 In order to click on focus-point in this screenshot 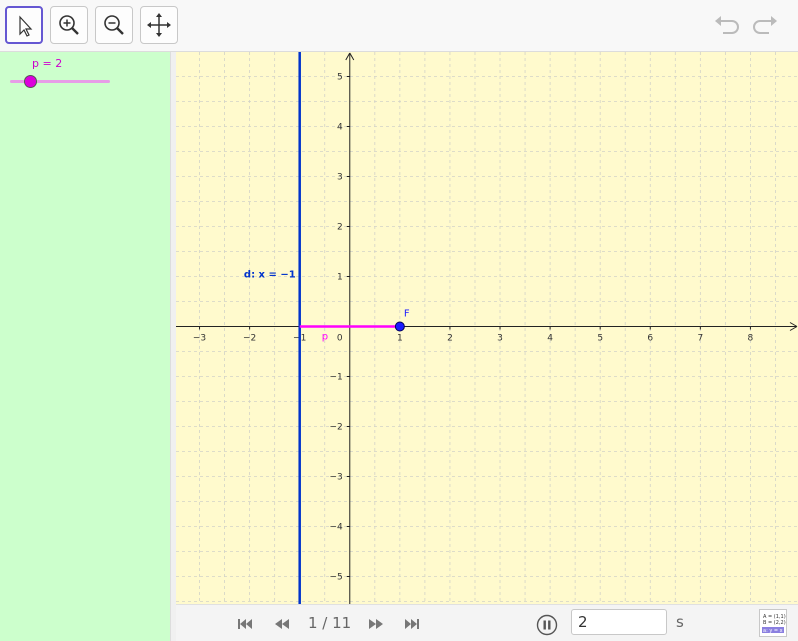, I will do `click(399, 326)`.